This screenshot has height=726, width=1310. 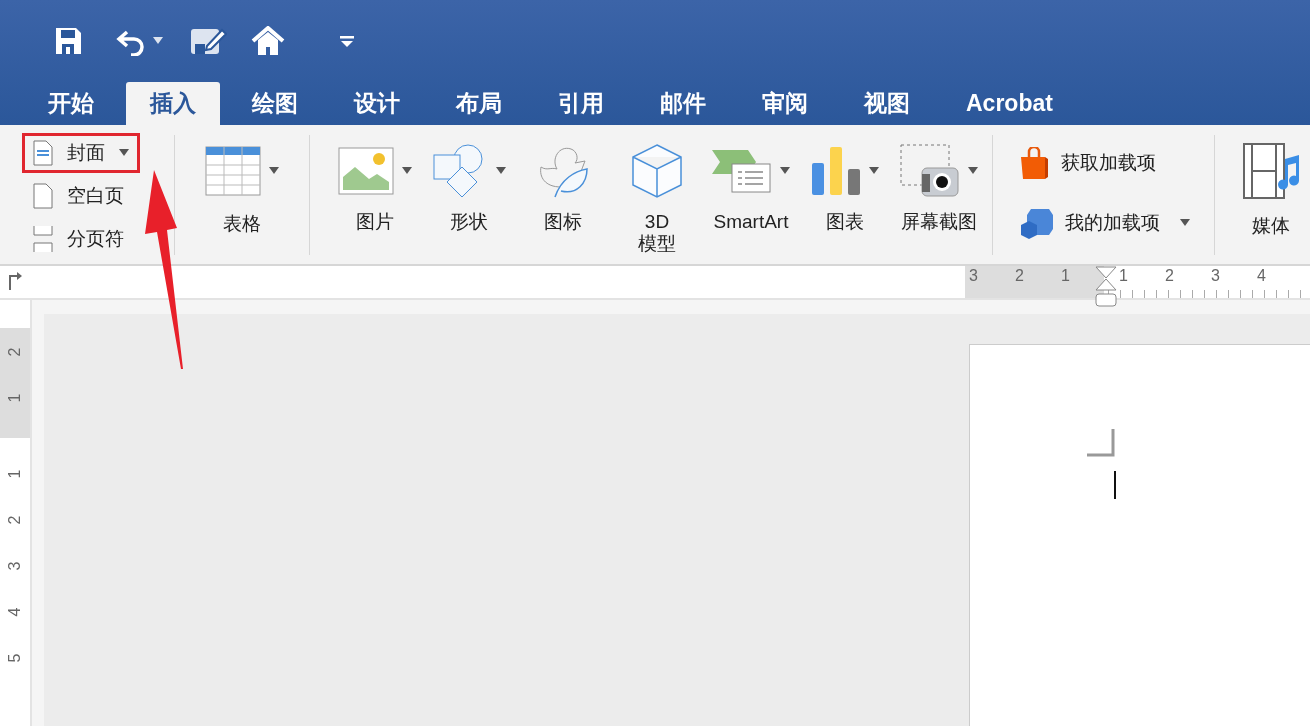 I want to click on ribbon-tab: 审阅, so click(x=785, y=103).